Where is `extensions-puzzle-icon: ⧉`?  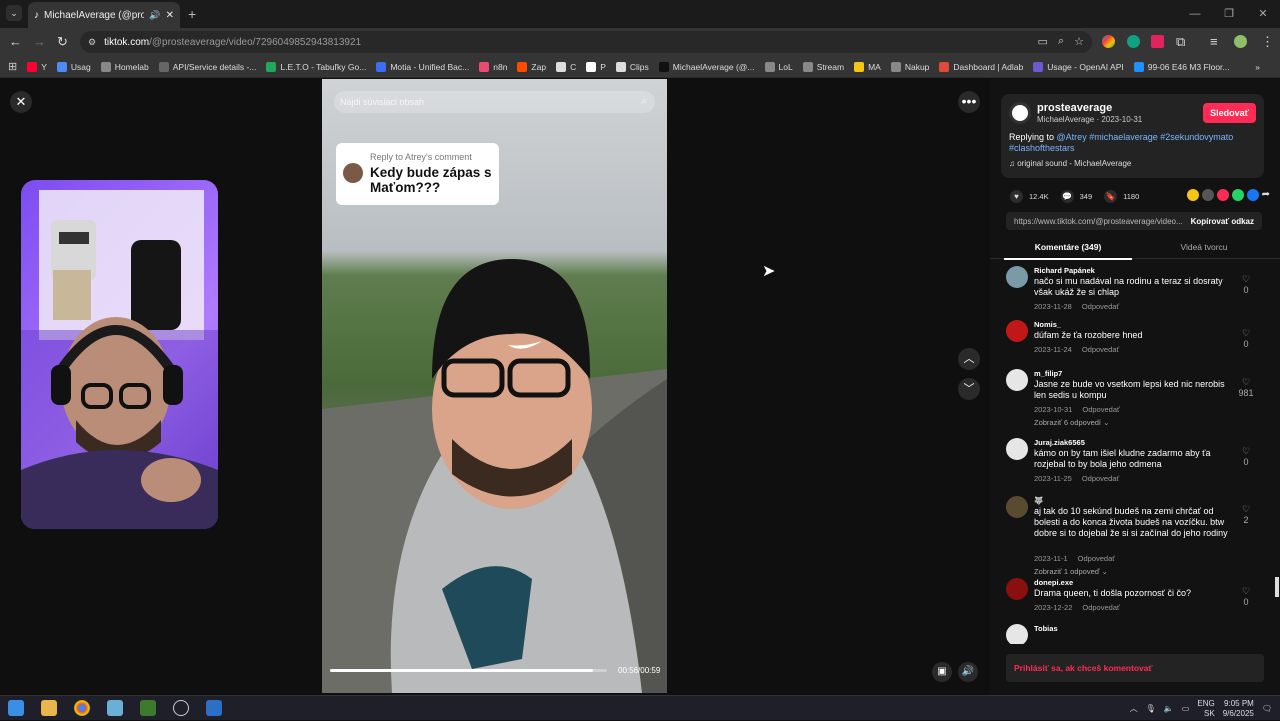 extensions-puzzle-icon: ⧉ is located at coordinates (1180, 42).